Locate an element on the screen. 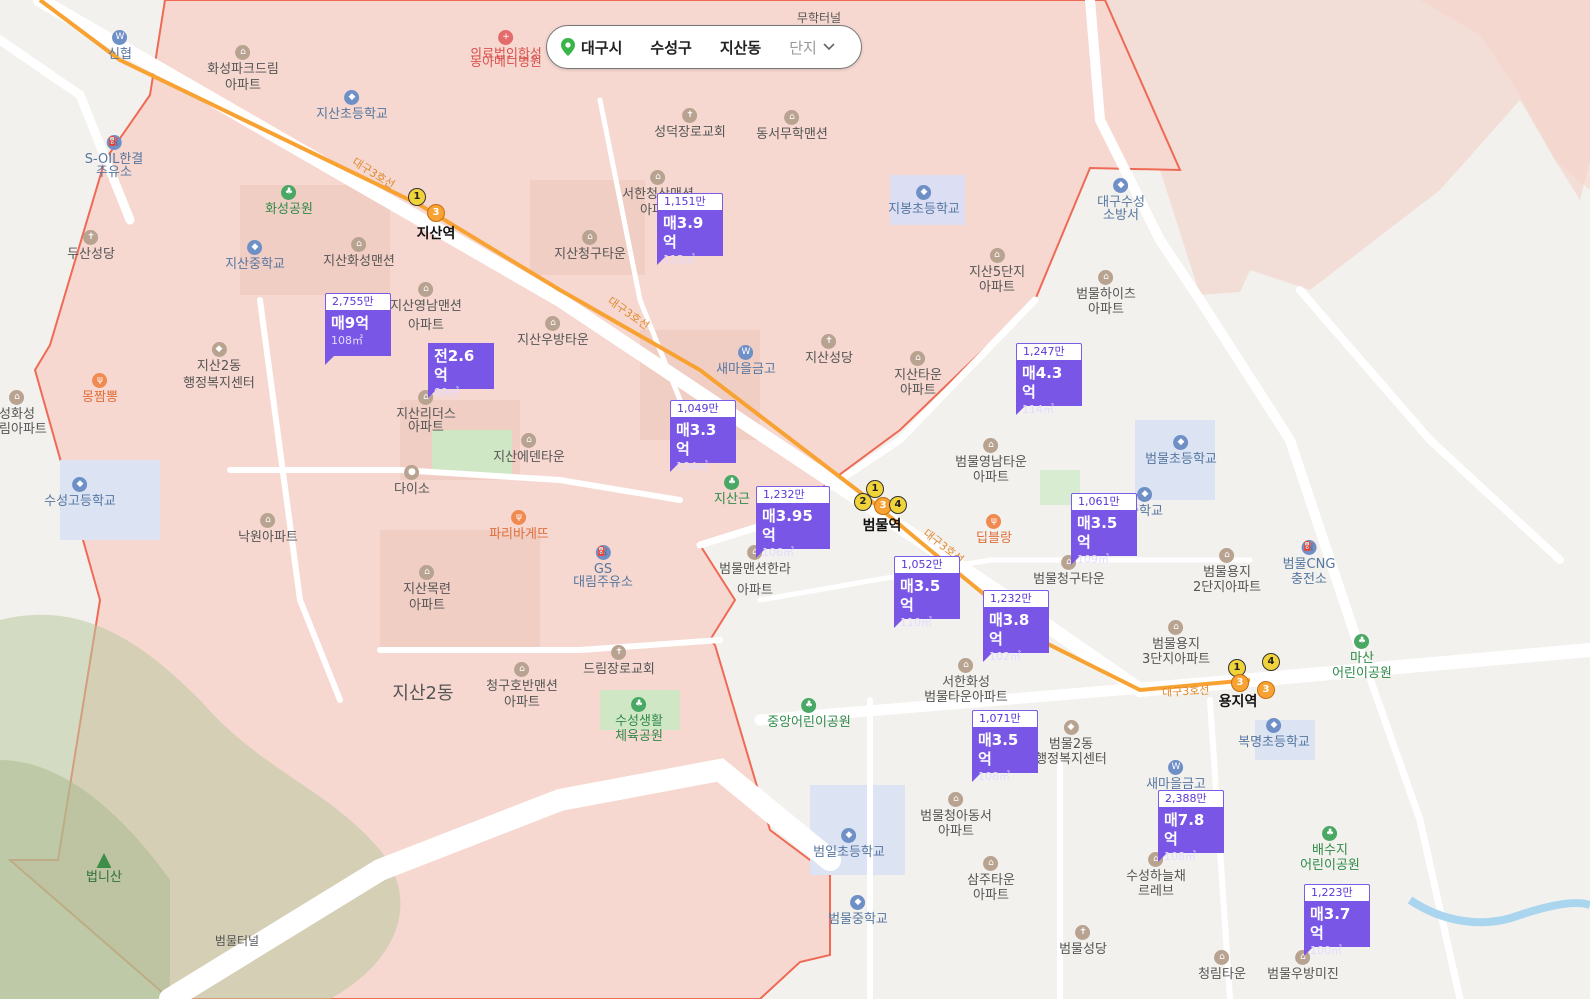  listing-price-marker: 1,223만 매3.7억 100㎡ is located at coordinates (1337, 920).